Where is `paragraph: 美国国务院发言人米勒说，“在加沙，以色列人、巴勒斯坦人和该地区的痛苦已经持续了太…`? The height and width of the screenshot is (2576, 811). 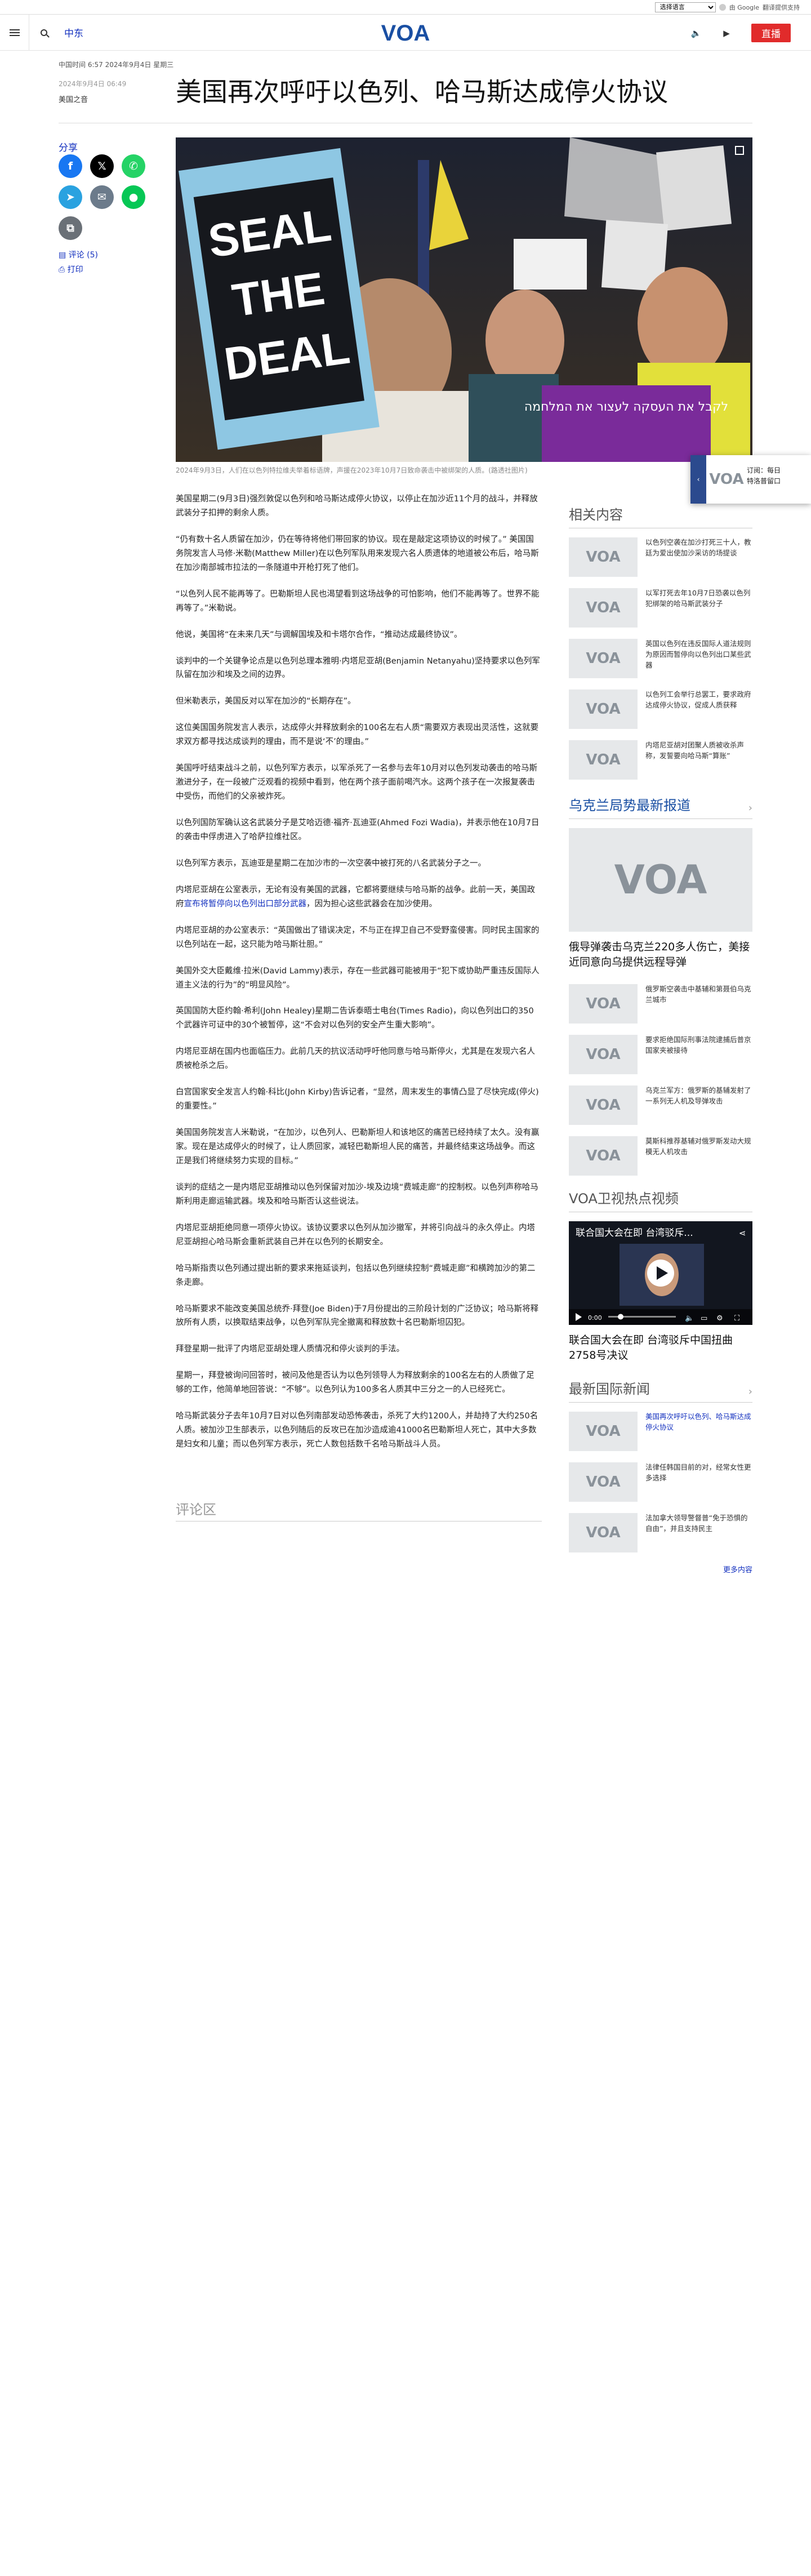
paragraph: 美国国务院发言人米勒说，“在加沙，以色列人、巴勒斯坦人和该地区的痛苦已经持续了太… is located at coordinates (358, 1146).